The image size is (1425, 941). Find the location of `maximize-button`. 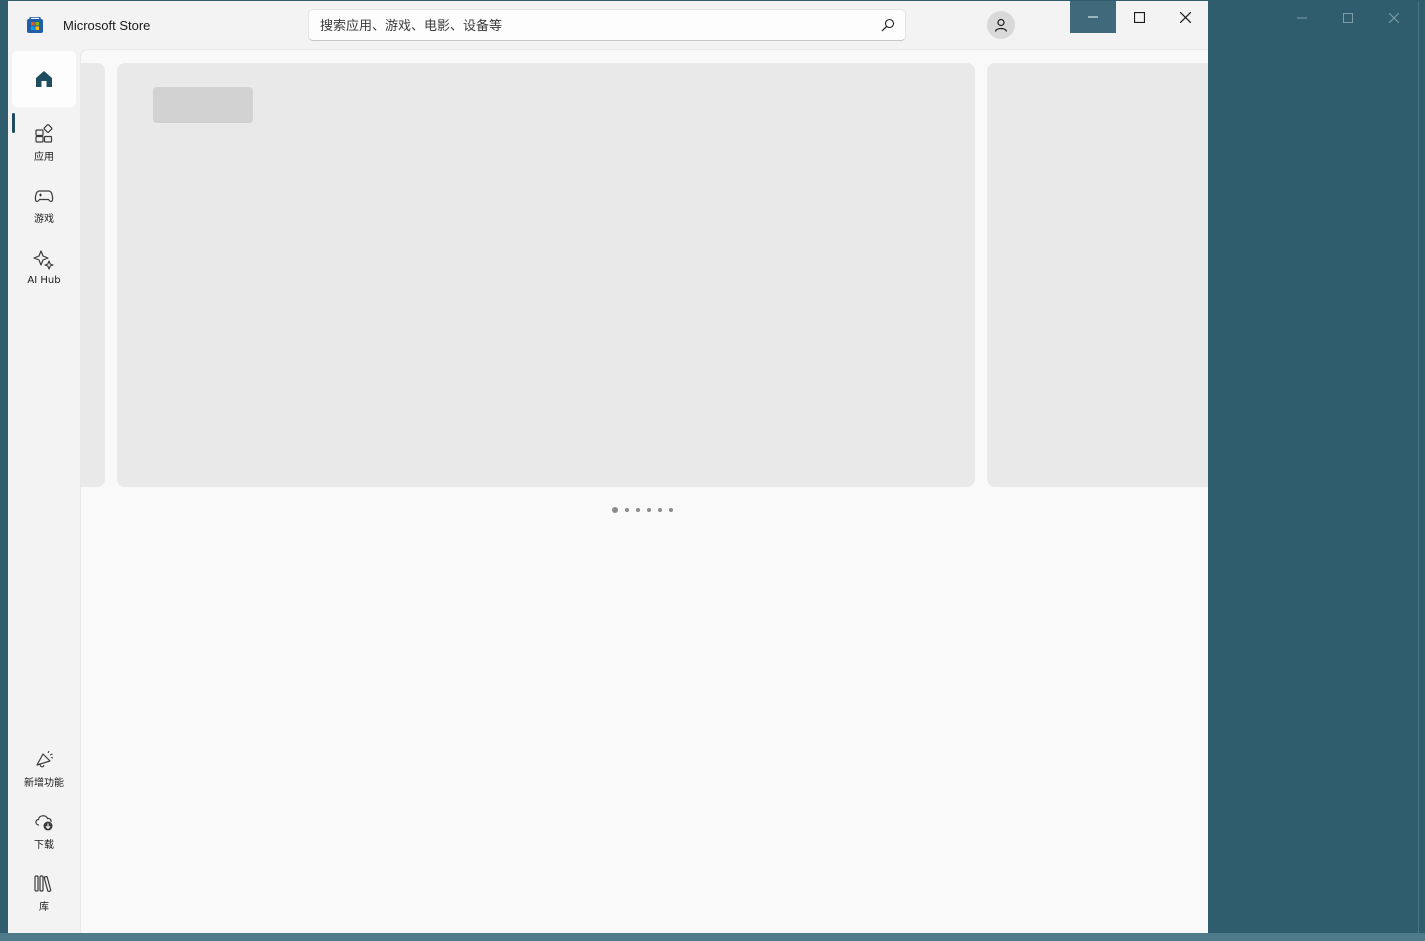

maximize-button is located at coordinates (1139, 17).